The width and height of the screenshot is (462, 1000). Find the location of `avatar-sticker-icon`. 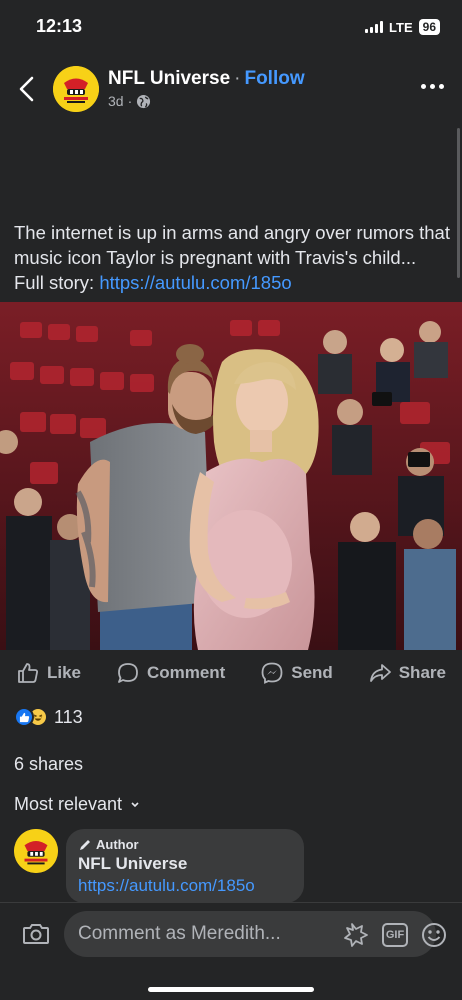

avatar-sticker-icon is located at coordinates (356, 935).